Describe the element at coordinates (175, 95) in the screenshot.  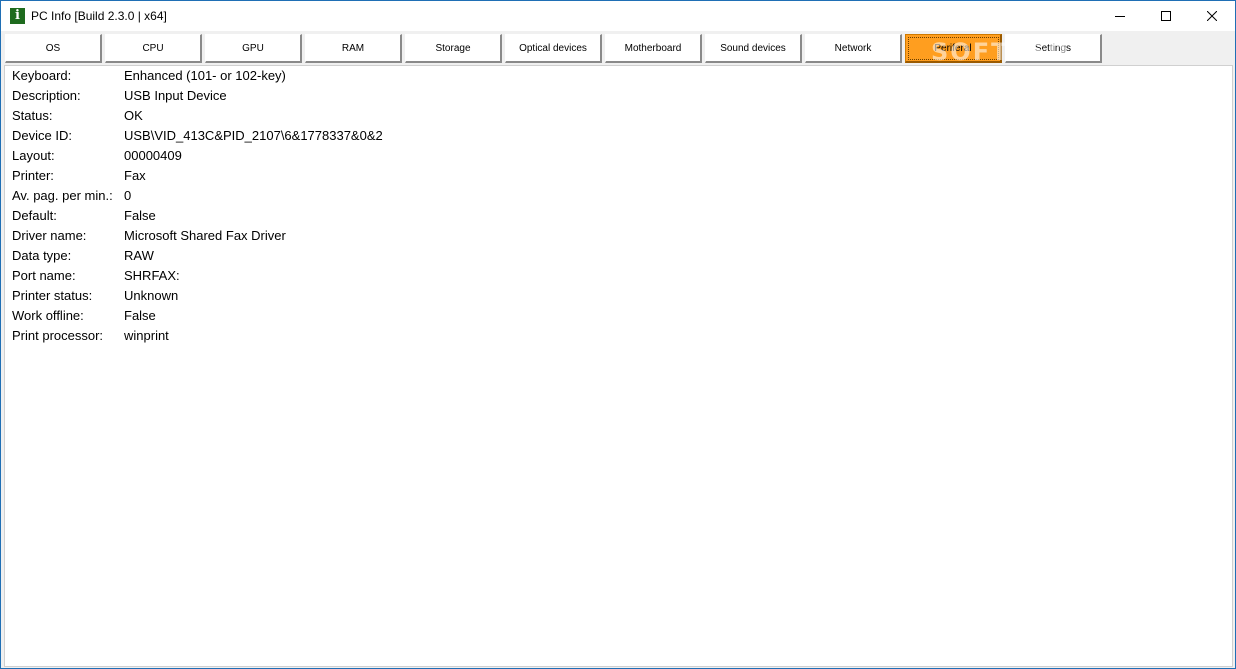
I see `property-value: USB Input Device` at that location.